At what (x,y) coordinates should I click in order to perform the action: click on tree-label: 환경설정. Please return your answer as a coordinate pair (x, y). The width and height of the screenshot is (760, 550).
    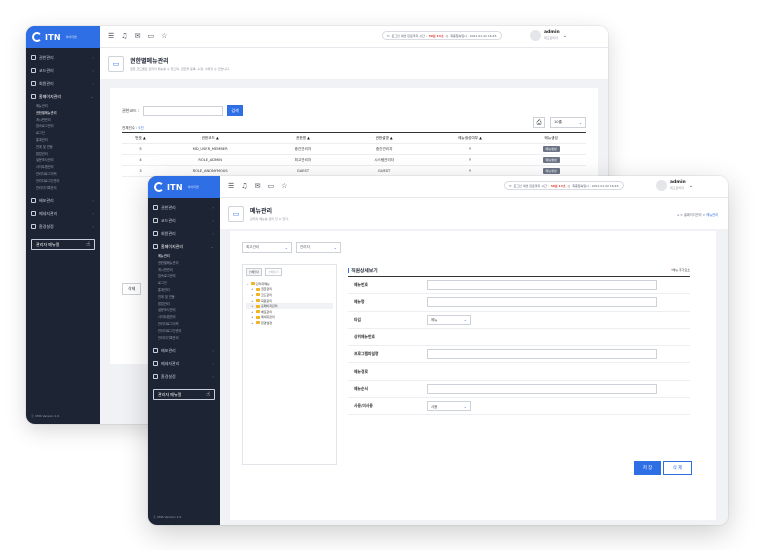
    Looking at the image, I should click on (267, 322).